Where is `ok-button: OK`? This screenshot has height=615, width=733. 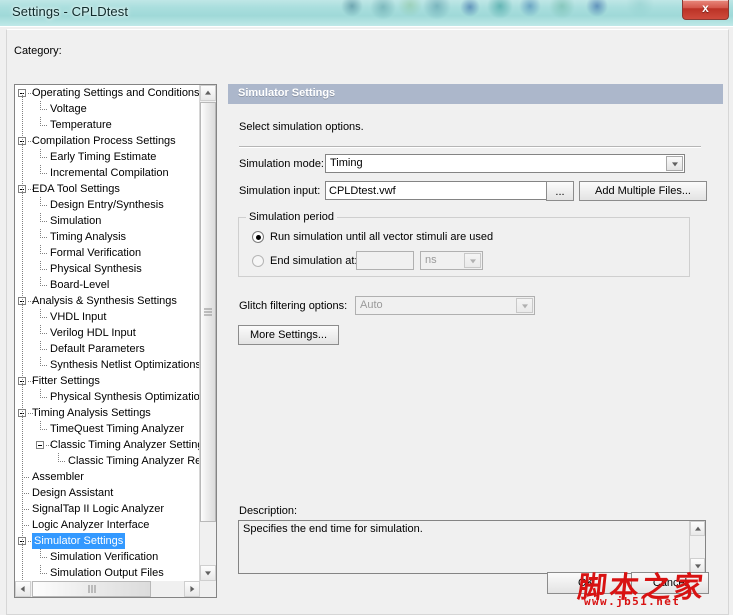
ok-button: OK is located at coordinates (586, 583).